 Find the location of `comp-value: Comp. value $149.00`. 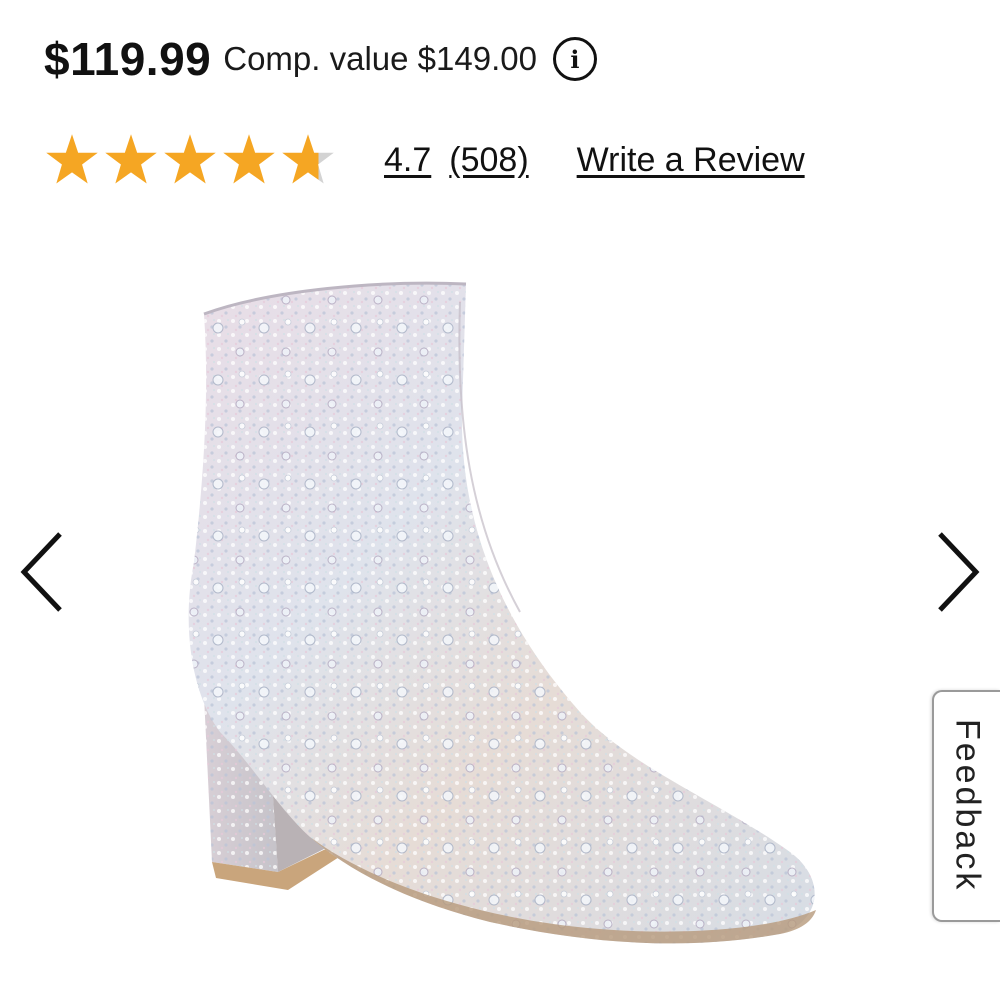

comp-value: Comp. value $149.00 is located at coordinates (380, 58).